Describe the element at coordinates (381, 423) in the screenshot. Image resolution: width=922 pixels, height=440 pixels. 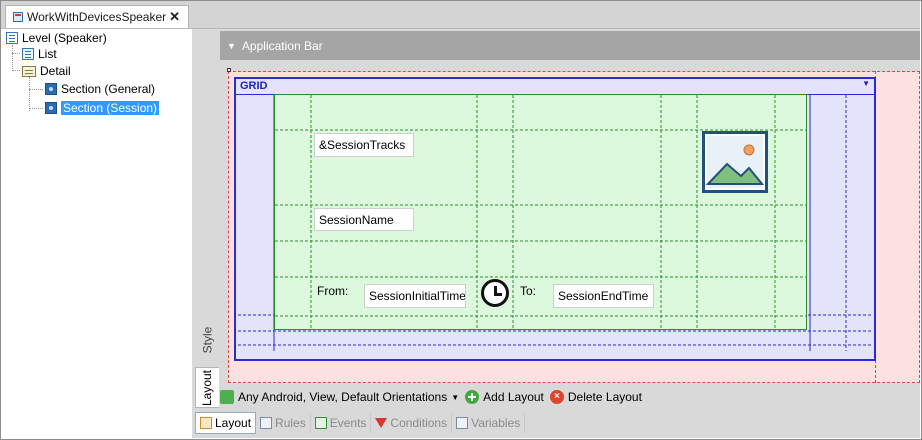
I see `filter-icon` at that location.